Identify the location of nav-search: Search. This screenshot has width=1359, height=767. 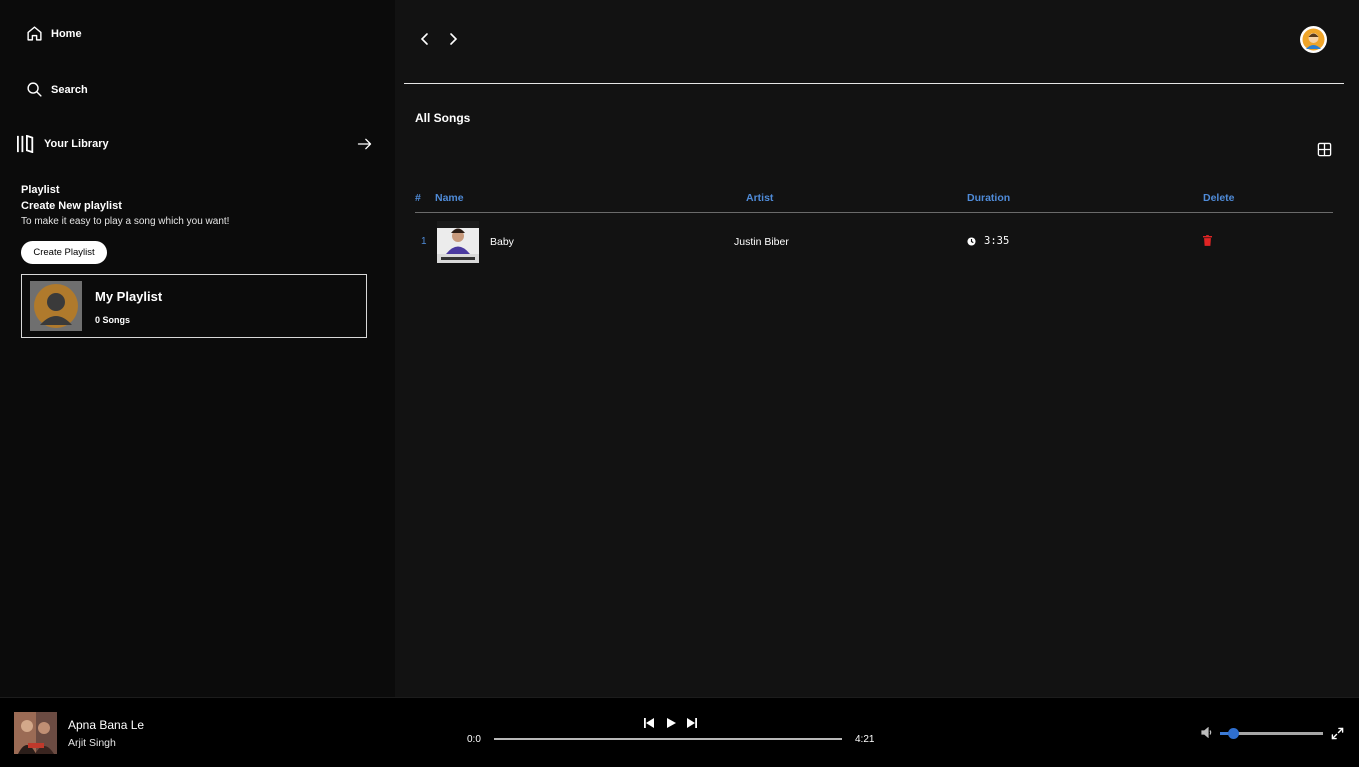
(57, 89).